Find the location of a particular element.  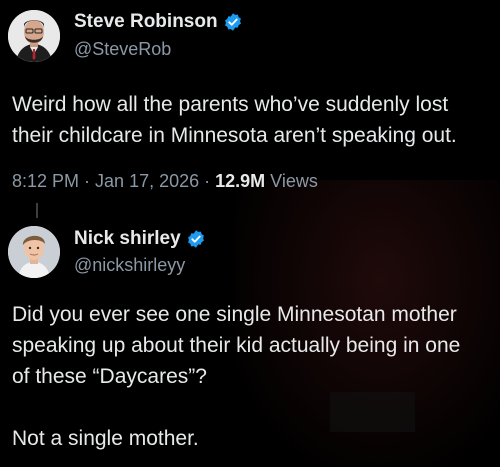

tweet-date: Jan 17, 2026 is located at coordinates (147, 181).